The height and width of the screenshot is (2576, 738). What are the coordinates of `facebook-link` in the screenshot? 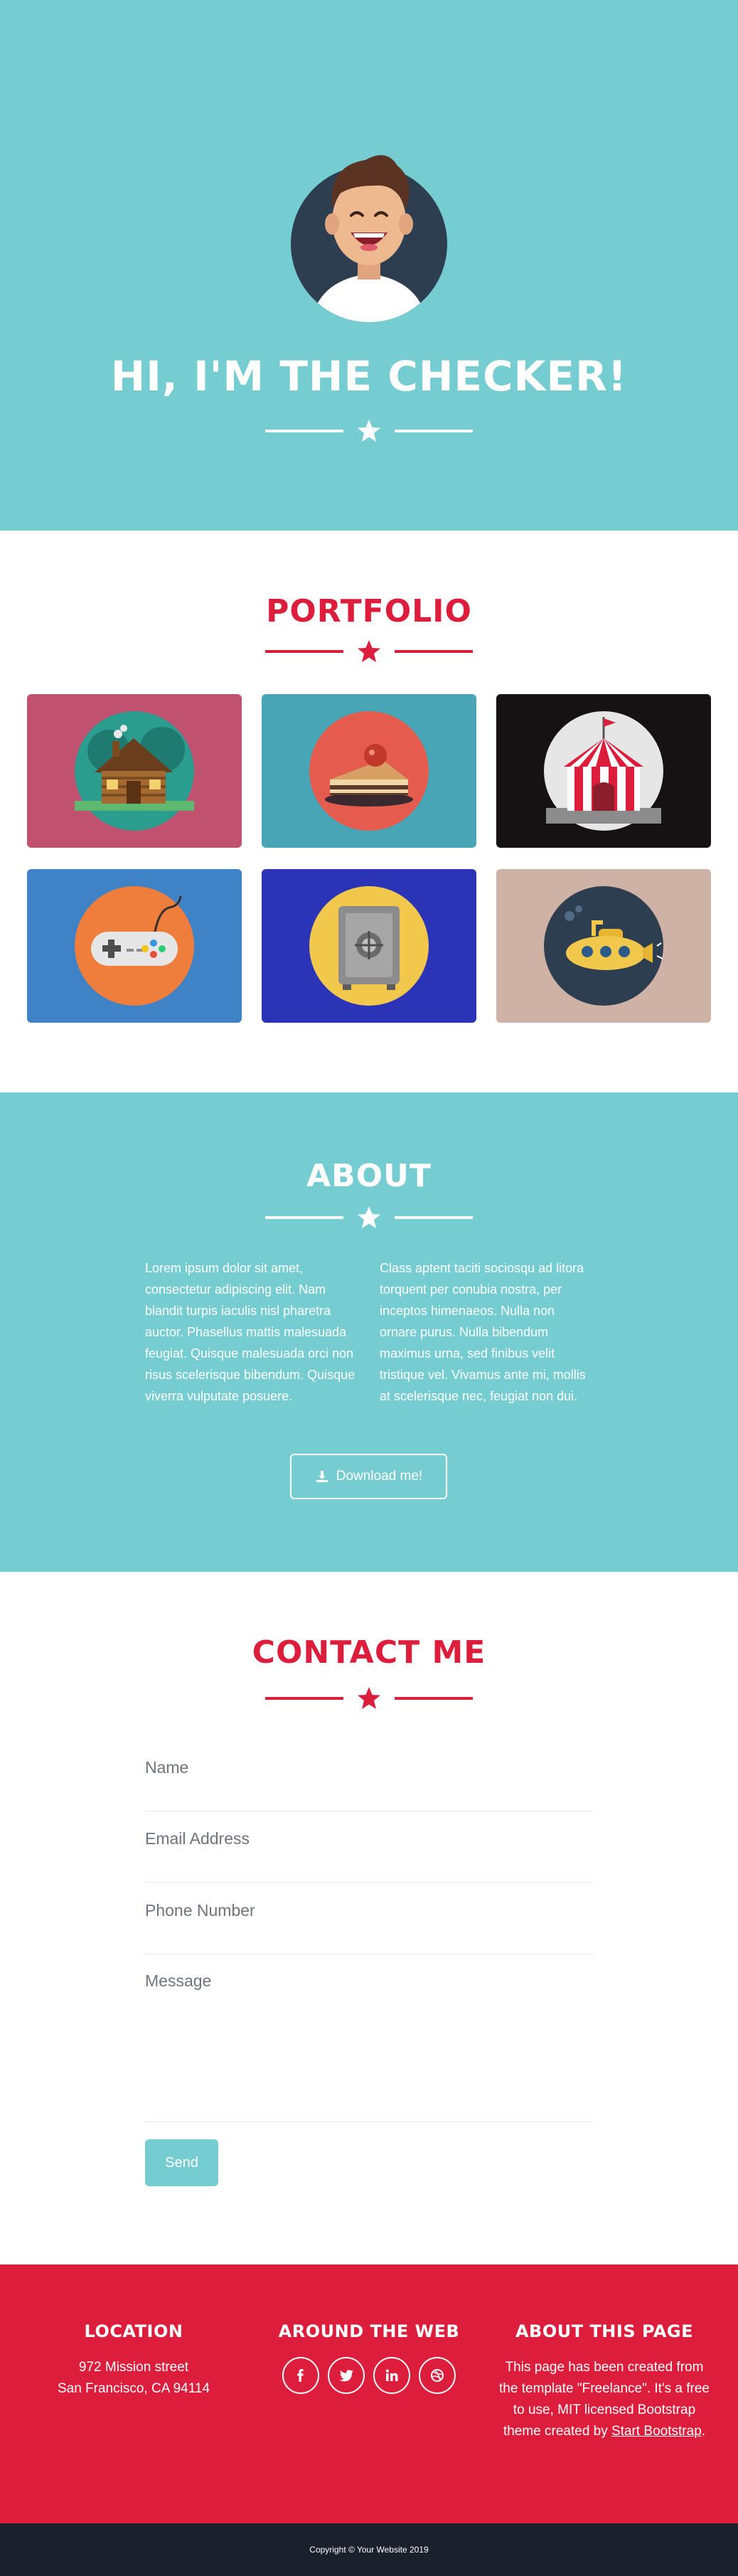 It's located at (300, 2375).